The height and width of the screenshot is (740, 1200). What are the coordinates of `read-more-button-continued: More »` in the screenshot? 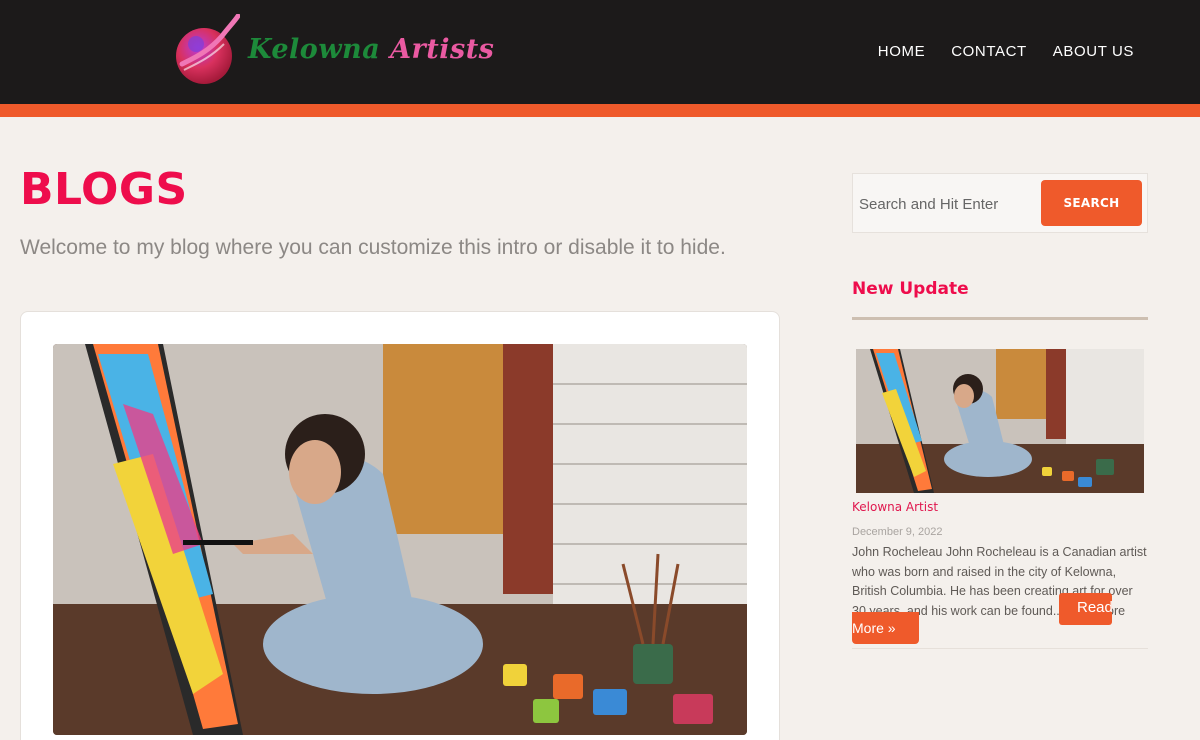 It's located at (885, 628).